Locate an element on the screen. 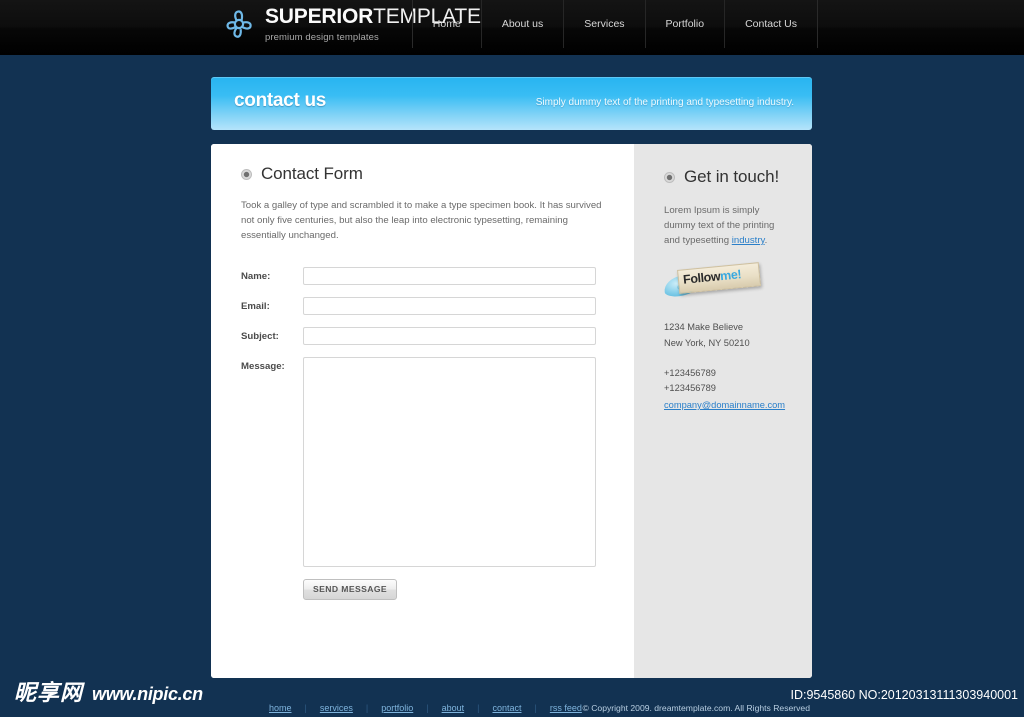 The height and width of the screenshot is (717, 1024). logo-title-bold: SUPERIOR is located at coordinates (319, 16).